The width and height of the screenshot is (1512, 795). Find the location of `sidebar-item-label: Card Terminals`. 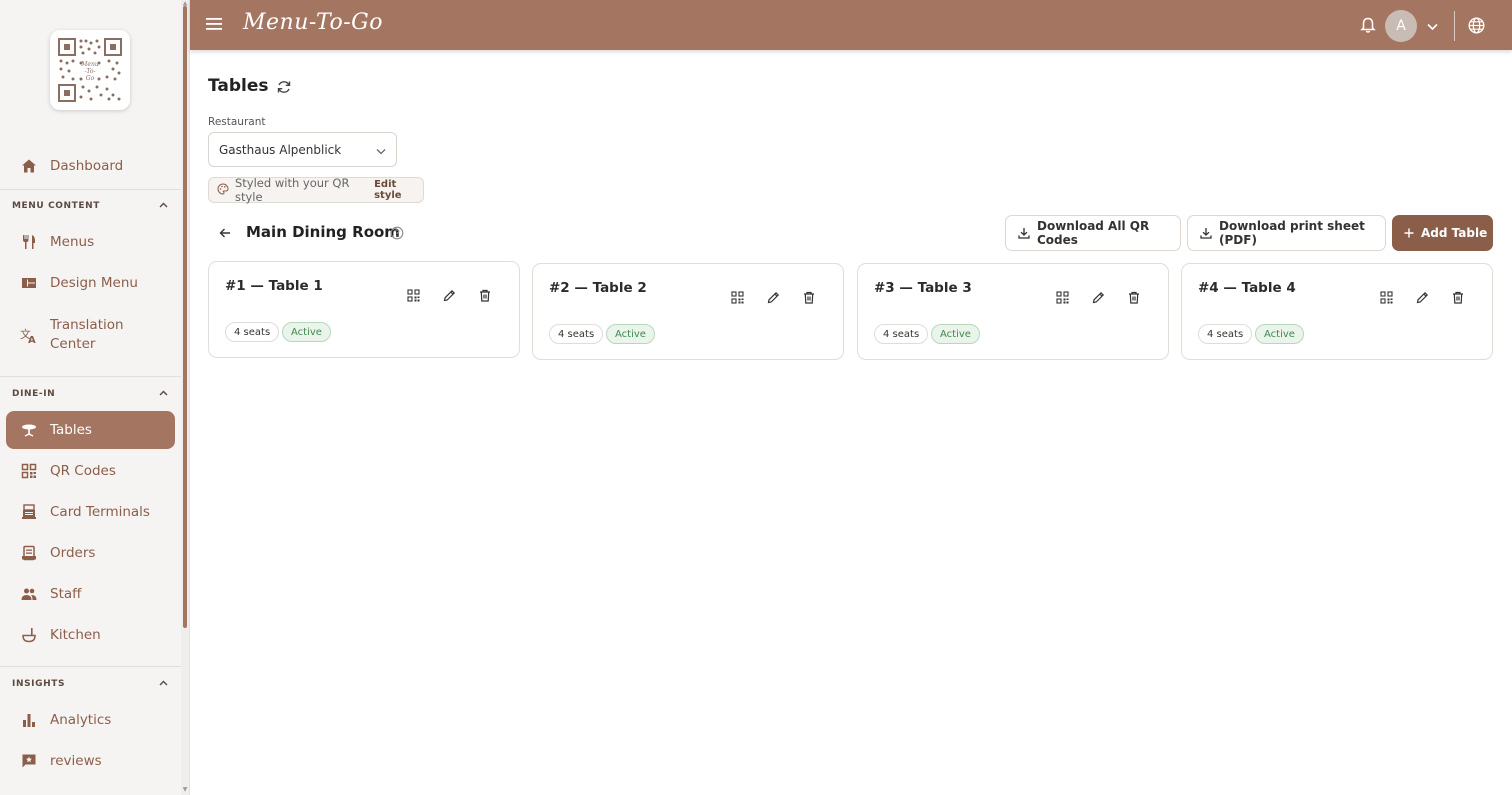

sidebar-item-label: Card Terminals is located at coordinates (100, 511).